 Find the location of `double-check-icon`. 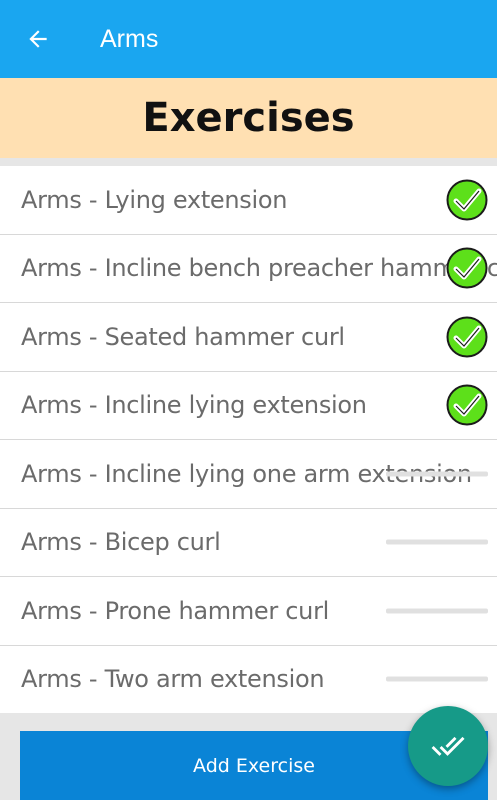

double-check-icon is located at coordinates (448, 746).